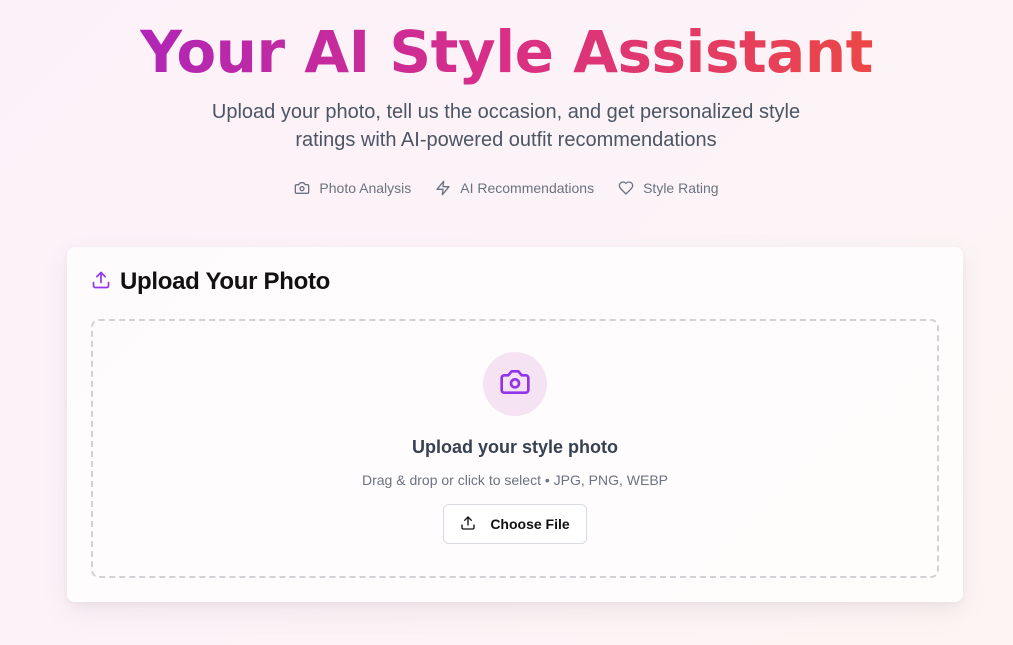 Image resolution: width=1013 pixels, height=645 pixels. I want to click on feature-ai-recommendations: AI Recommendations, so click(514, 188).